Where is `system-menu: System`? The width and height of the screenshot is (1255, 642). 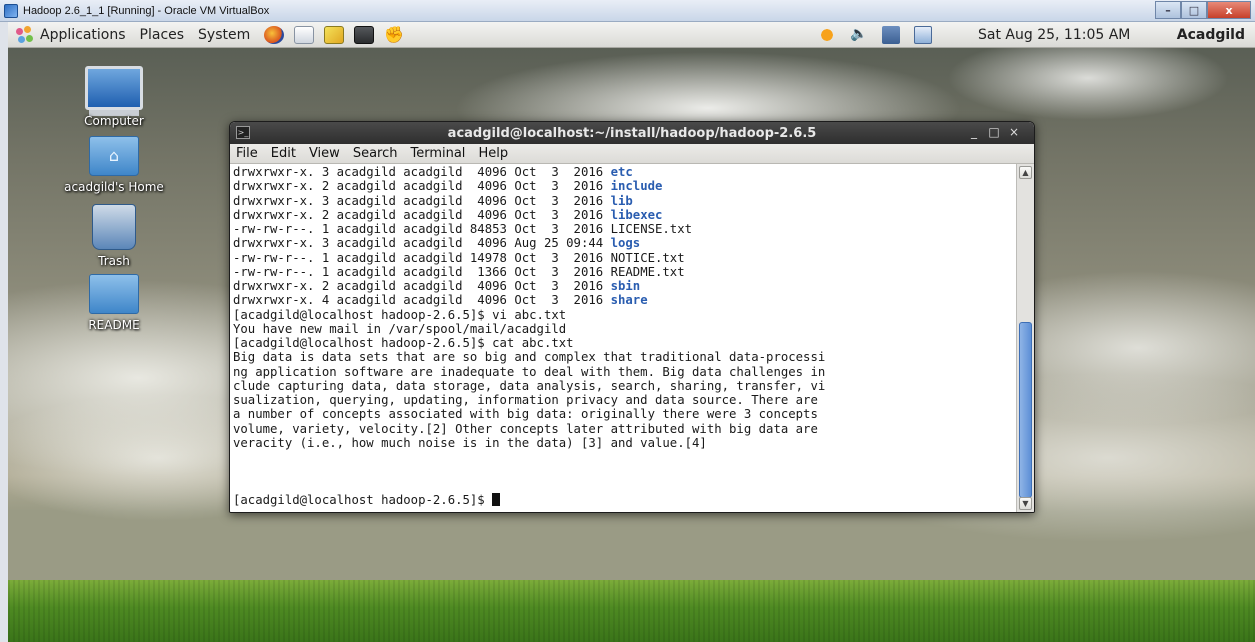 system-menu: System is located at coordinates (224, 35).